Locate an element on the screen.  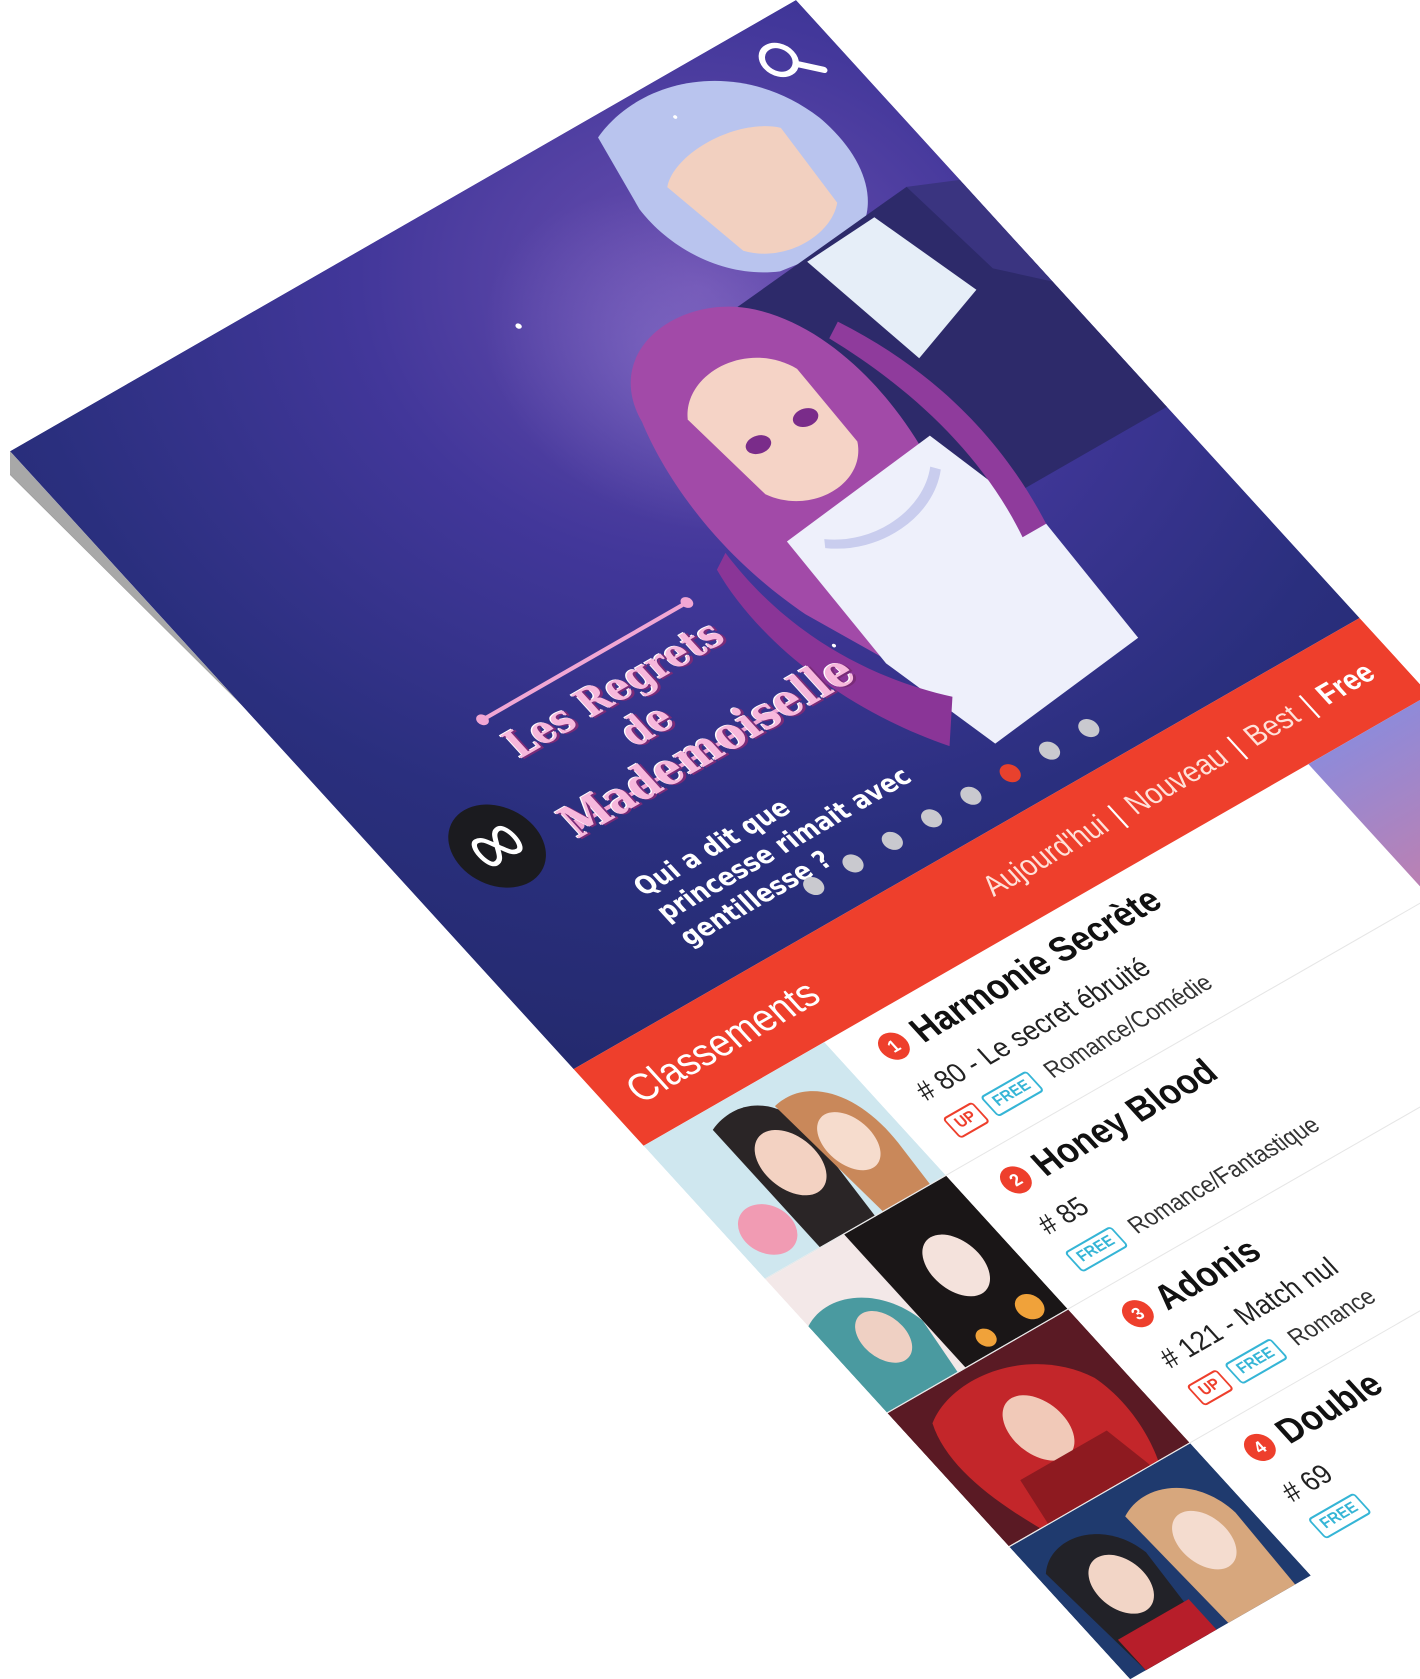
rank-number: 1 is located at coordinates (894, 1046).